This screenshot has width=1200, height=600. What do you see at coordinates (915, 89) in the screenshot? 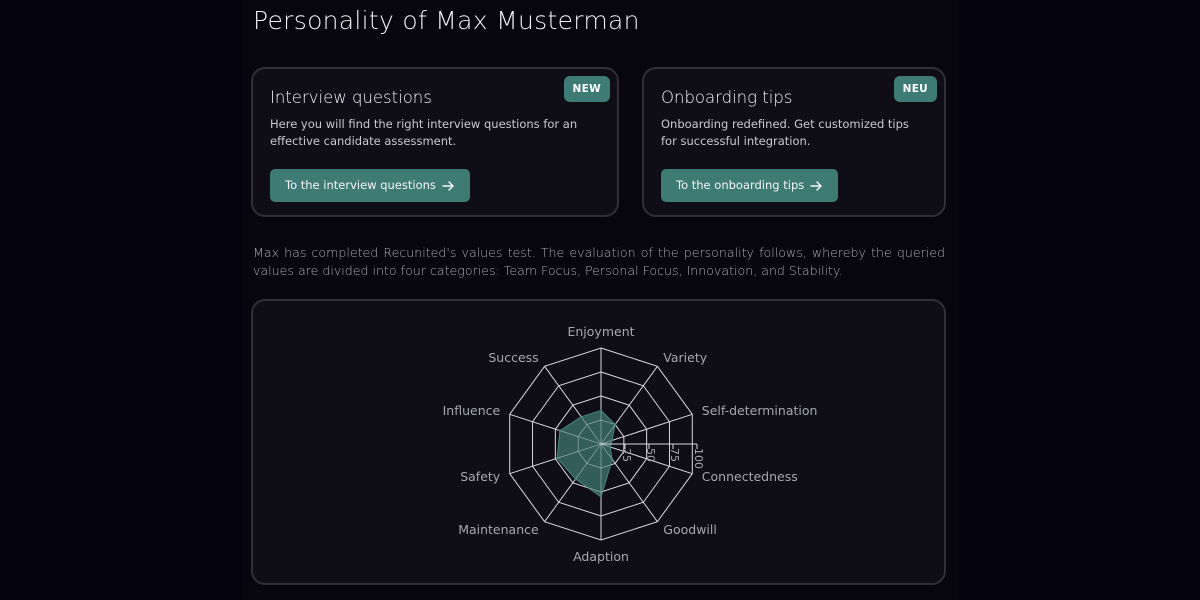
I see `new-badge: NEU` at bounding box center [915, 89].